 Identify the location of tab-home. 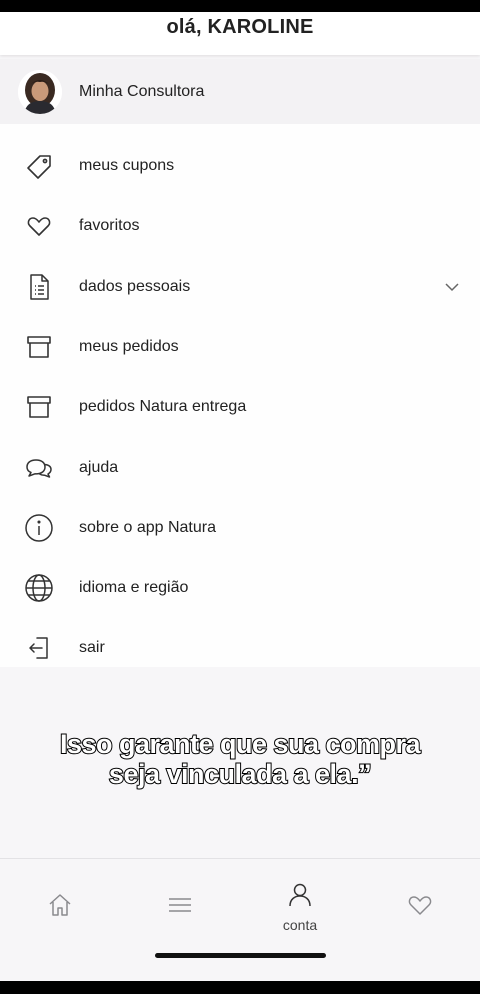
(60, 907).